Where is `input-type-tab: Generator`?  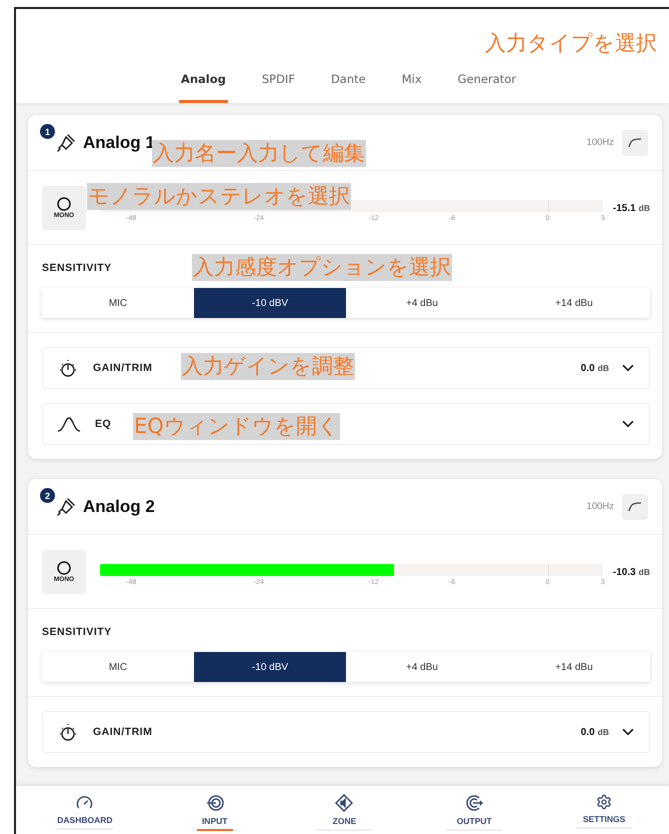 input-type-tab: Generator is located at coordinates (487, 87).